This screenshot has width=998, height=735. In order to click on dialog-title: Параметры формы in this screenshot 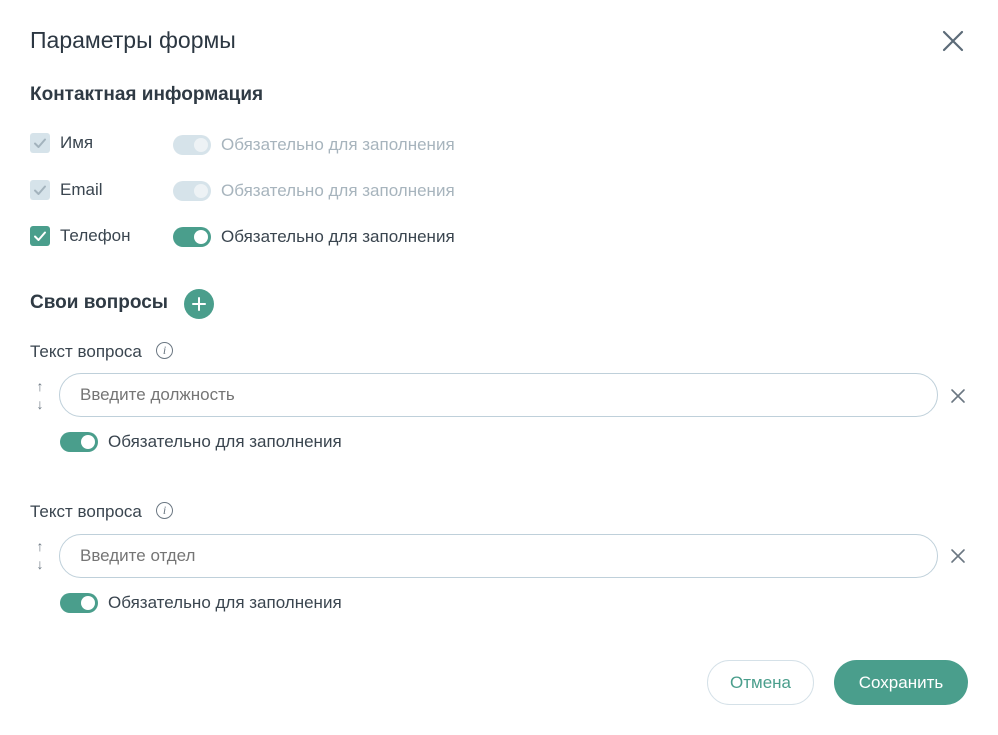, I will do `click(133, 40)`.